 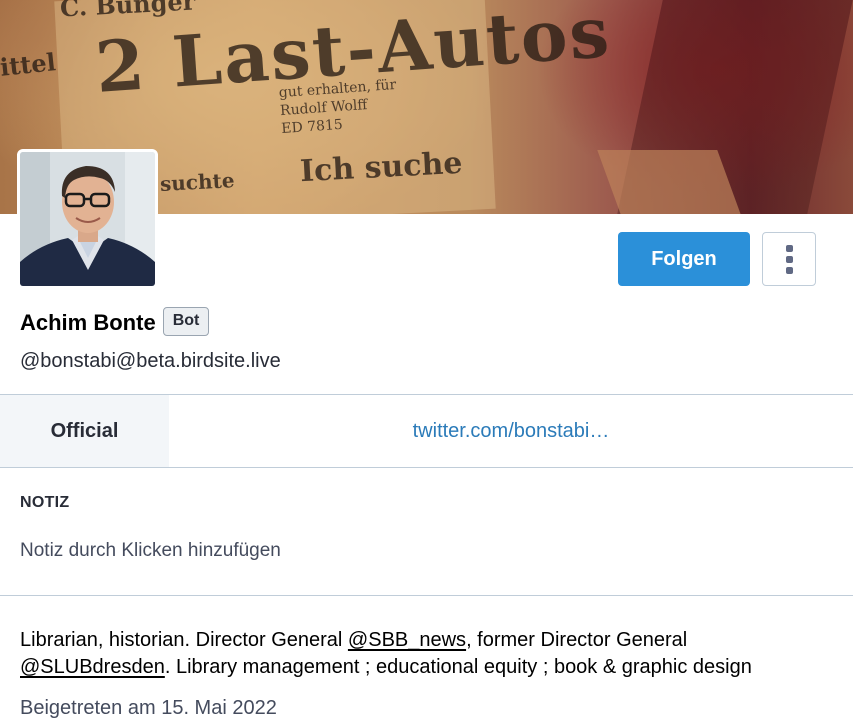 What do you see at coordinates (426, 595) in the screenshot?
I see `divider` at bounding box center [426, 595].